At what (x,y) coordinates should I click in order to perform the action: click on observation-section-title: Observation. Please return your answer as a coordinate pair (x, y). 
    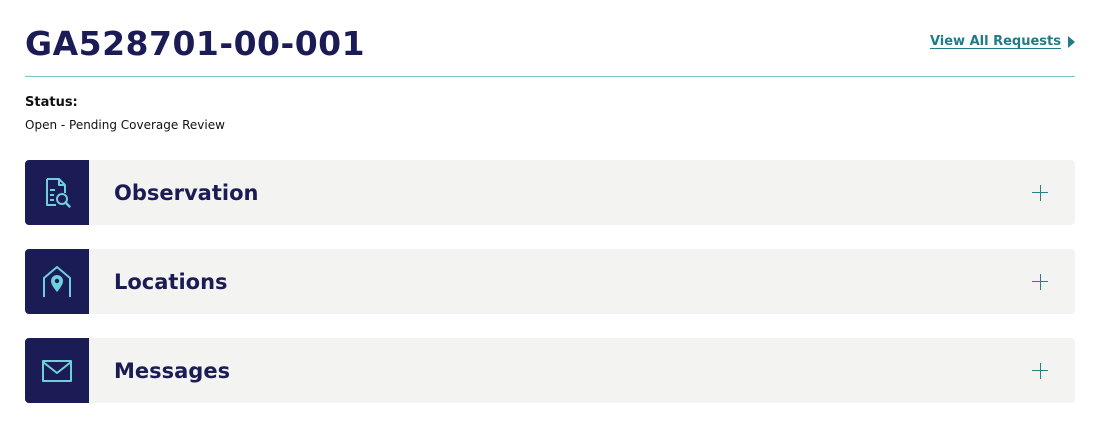
    Looking at the image, I should click on (572, 193).